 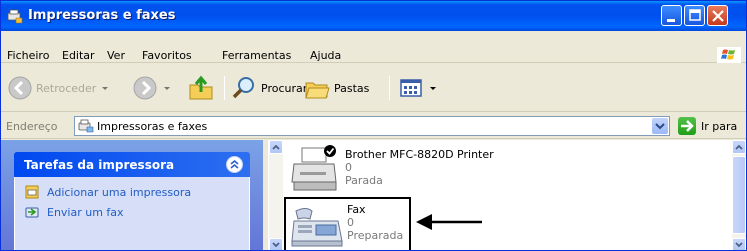 What do you see at coordinates (32, 192) in the screenshot?
I see `add-printer-icon` at bounding box center [32, 192].